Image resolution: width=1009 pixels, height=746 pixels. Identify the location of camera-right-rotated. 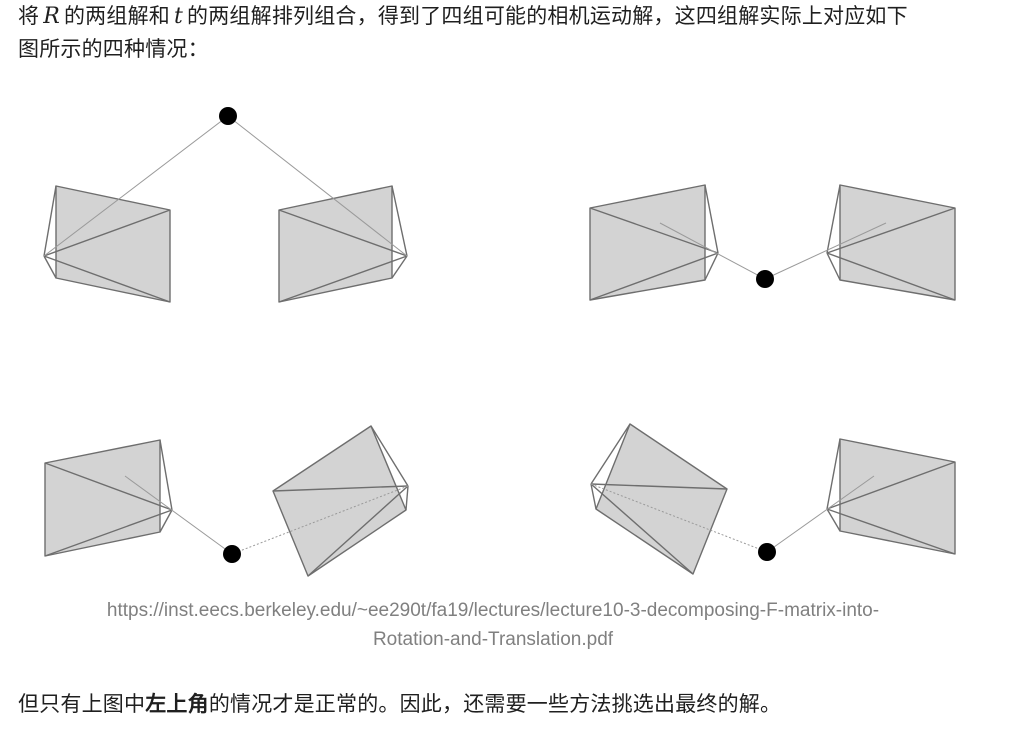
(340, 501).